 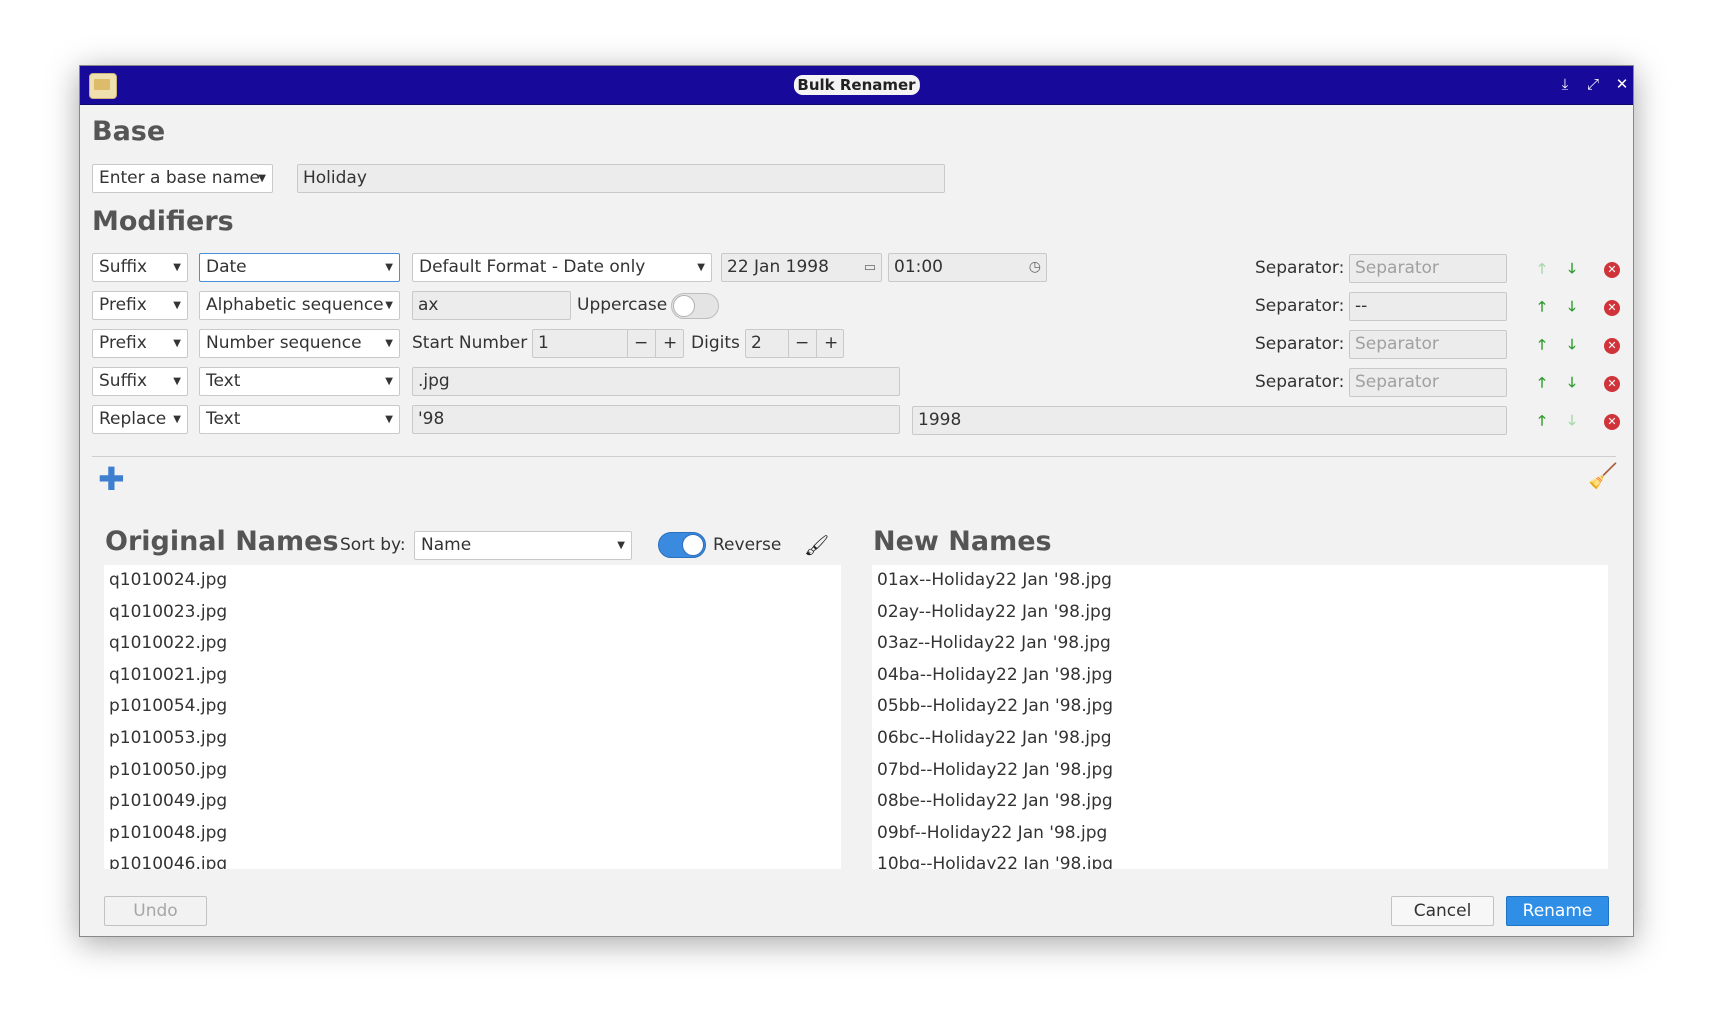 I want to click on time-input: 01:00 ◷, so click(x=967, y=267).